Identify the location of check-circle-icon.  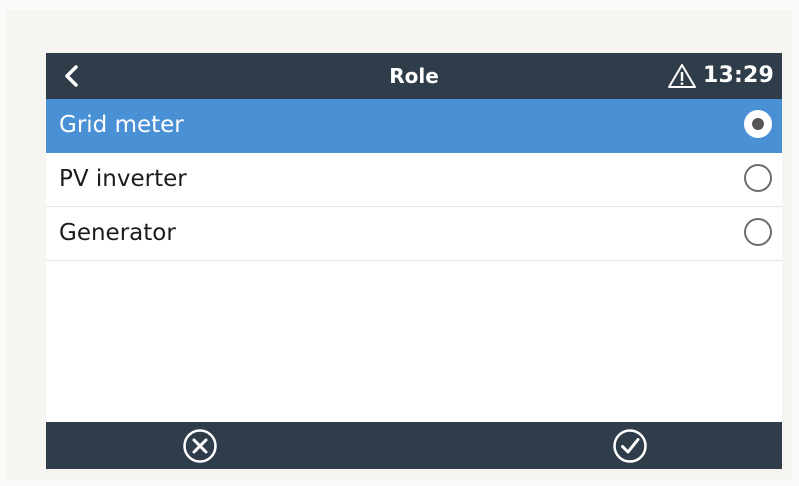
(630, 445).